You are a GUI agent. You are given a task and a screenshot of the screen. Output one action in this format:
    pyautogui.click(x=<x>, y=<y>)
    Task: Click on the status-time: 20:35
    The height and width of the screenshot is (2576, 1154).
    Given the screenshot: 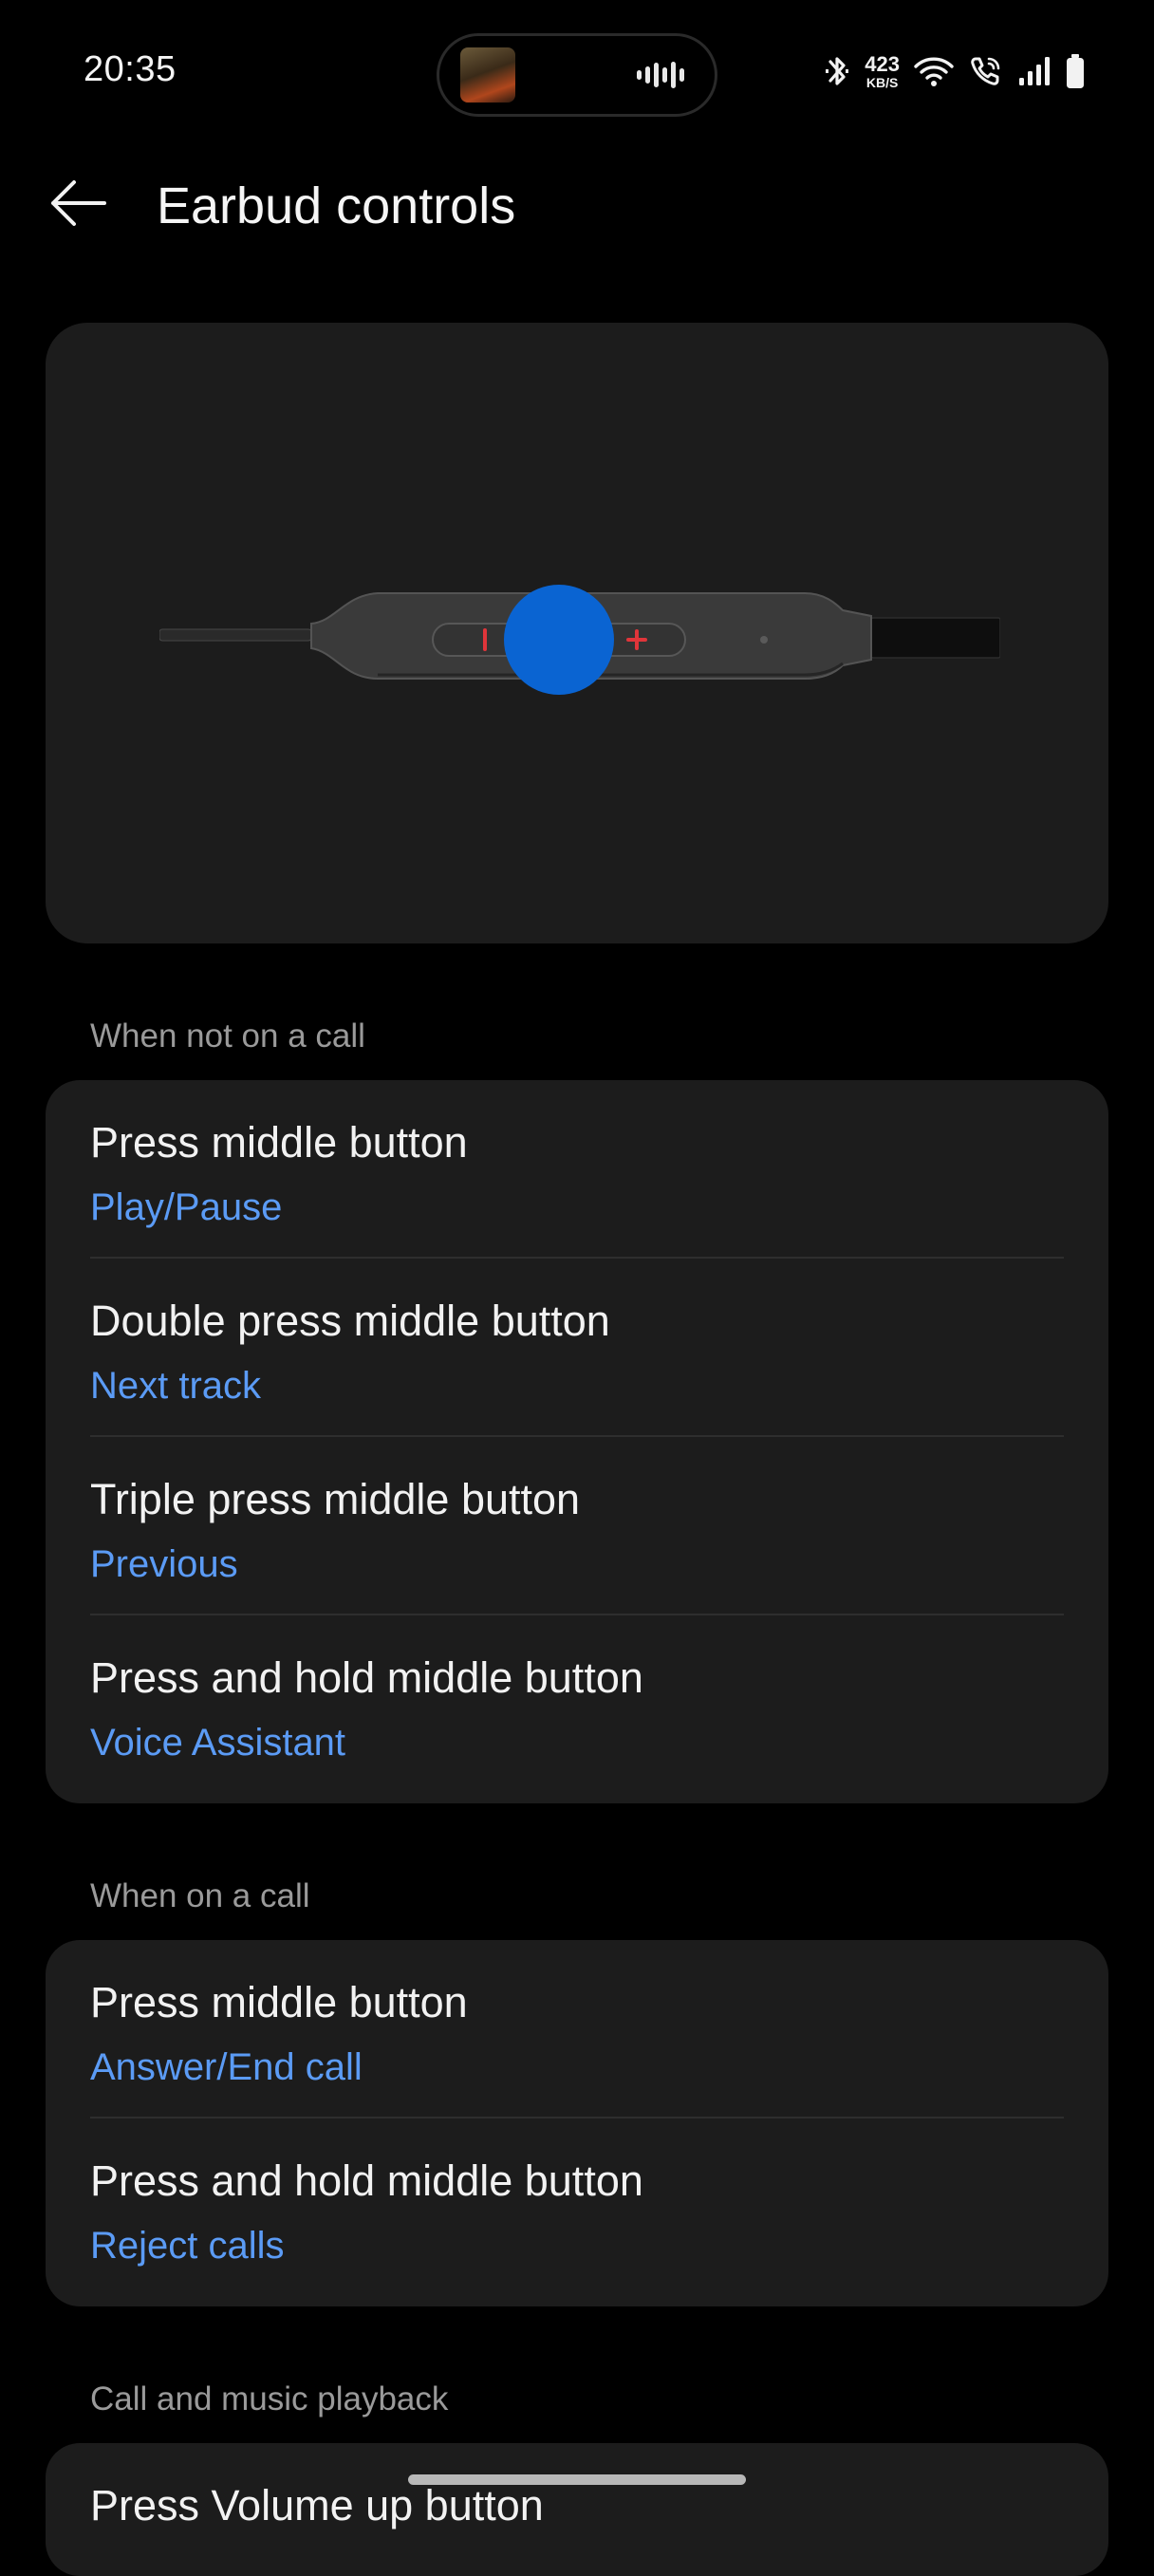 What is the action you would take?
    pyautogui.click(x=130, y=69)
    